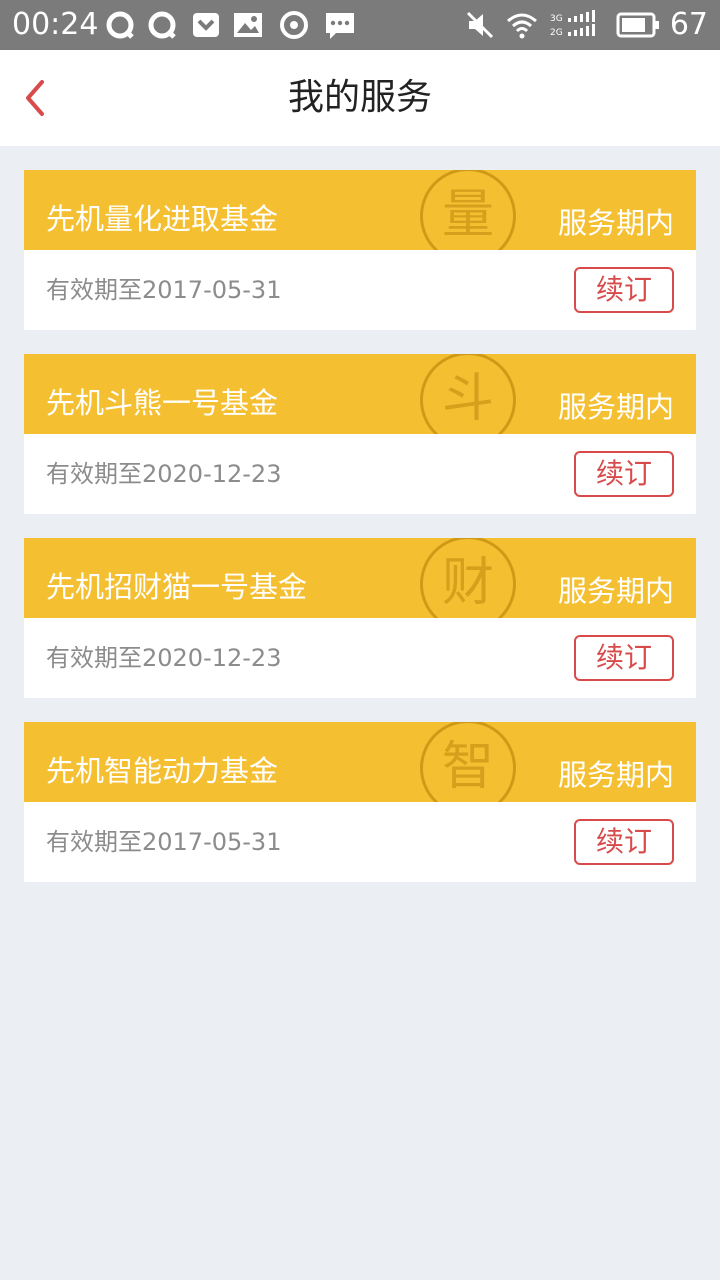 Image resolution: width=720 pixels, height=1280 pixels. I want to click on seal-badge: 智, so click(468, 762).